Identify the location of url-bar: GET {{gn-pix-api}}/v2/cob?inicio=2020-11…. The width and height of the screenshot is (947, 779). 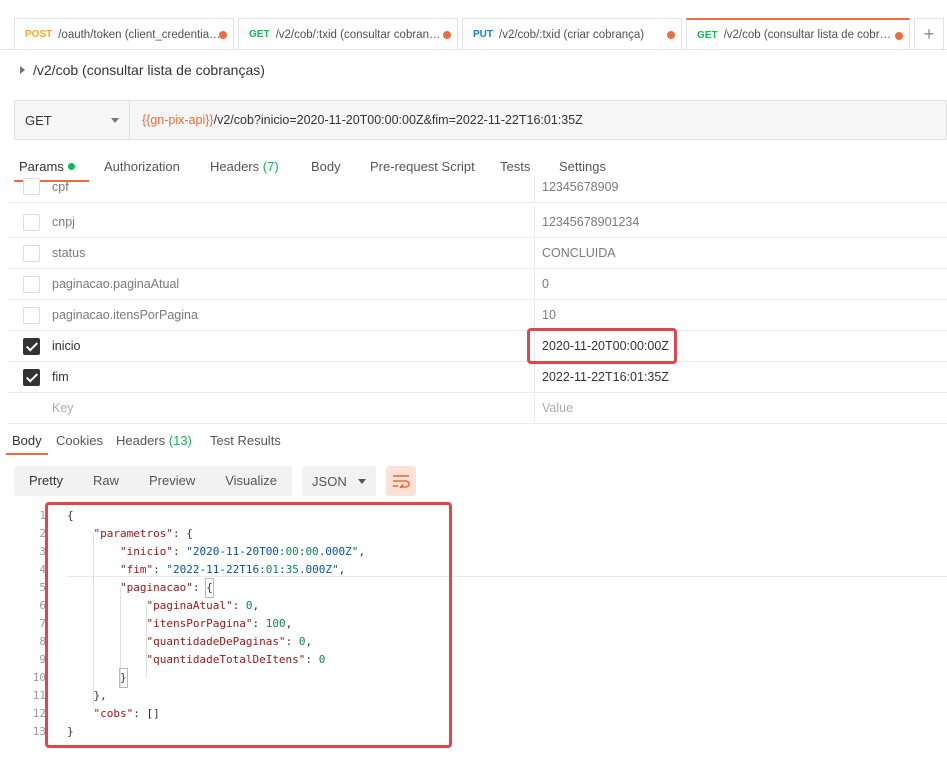
(480, 120).